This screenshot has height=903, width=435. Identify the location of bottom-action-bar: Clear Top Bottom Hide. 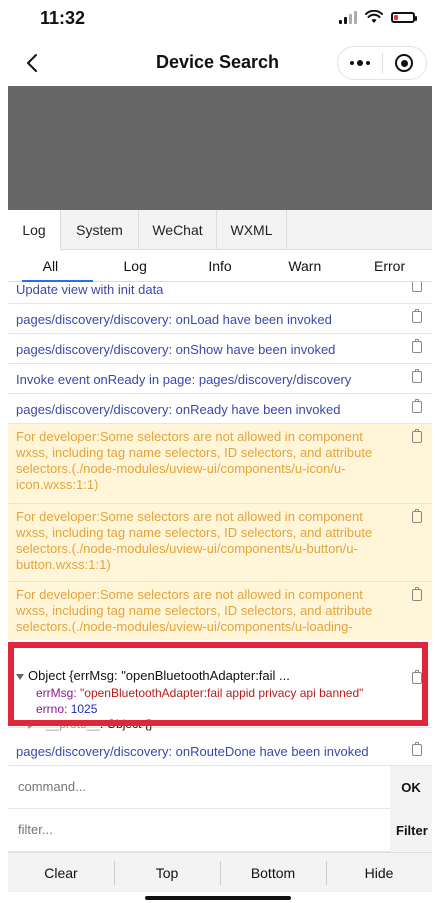
(220, 872).